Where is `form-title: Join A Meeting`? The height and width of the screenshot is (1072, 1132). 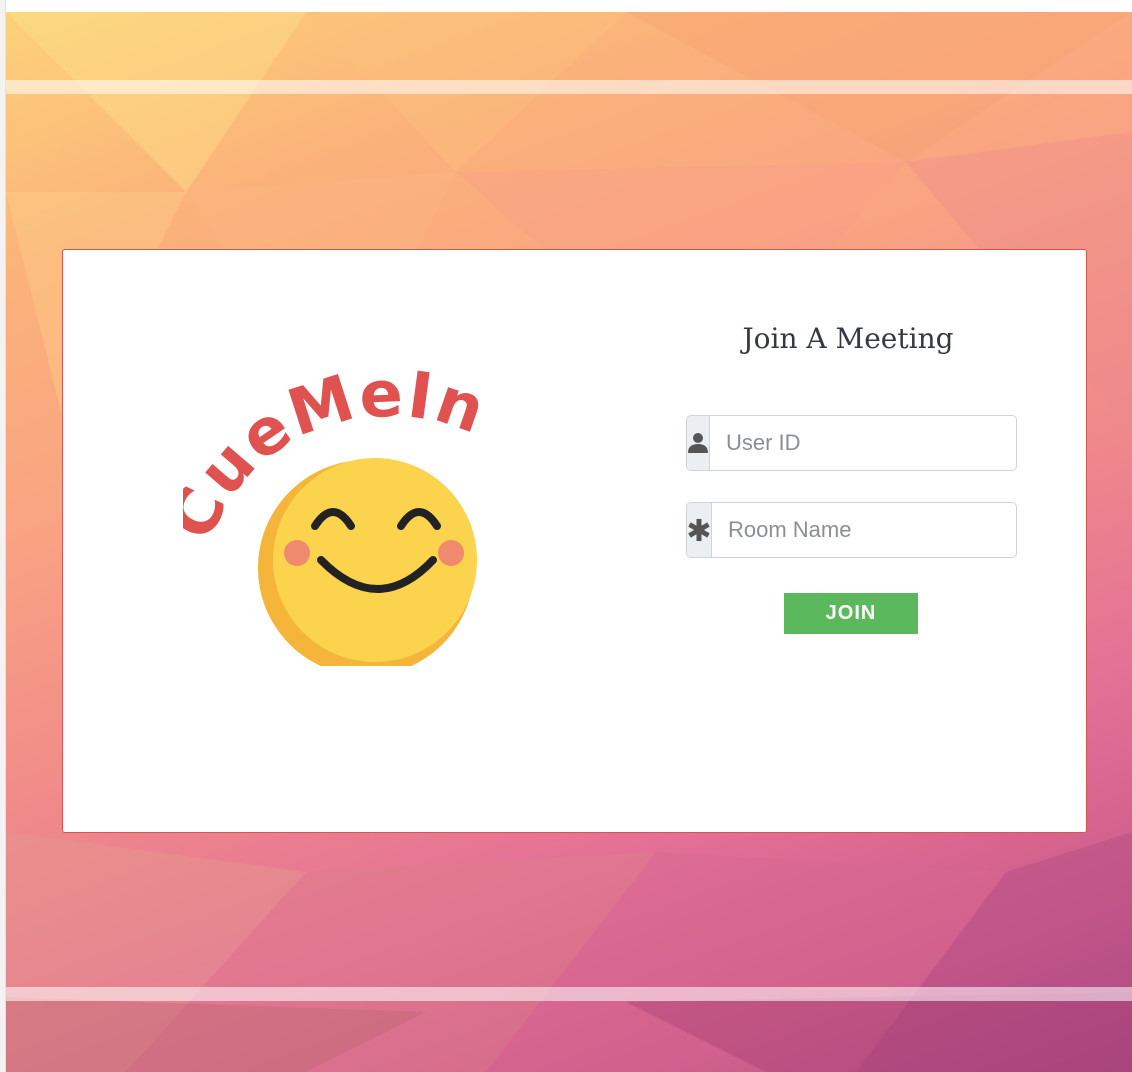
form-title: Join A Meeting is located at coordinates (848, 338).